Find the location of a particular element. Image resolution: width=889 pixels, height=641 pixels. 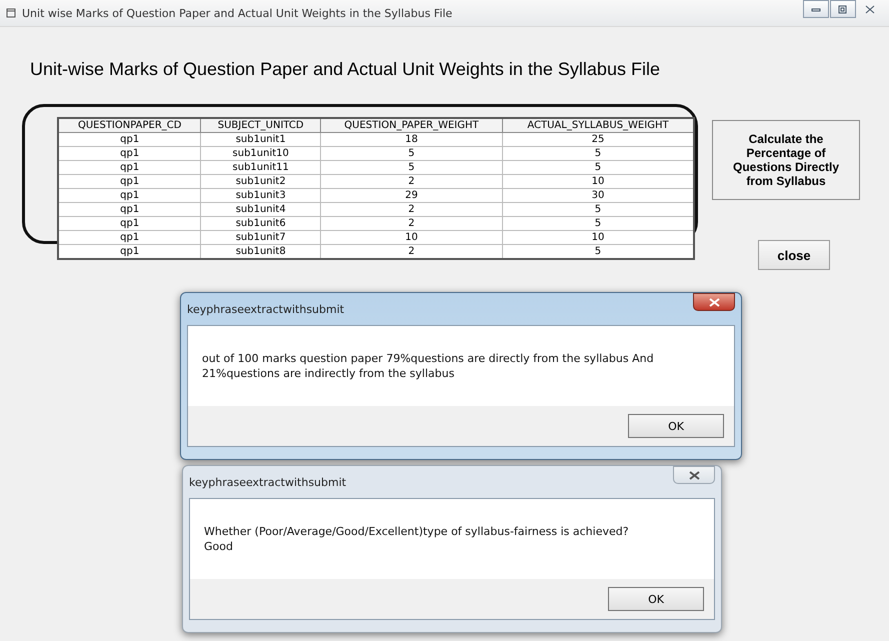

app-icon is located at coordinates (11, 13).